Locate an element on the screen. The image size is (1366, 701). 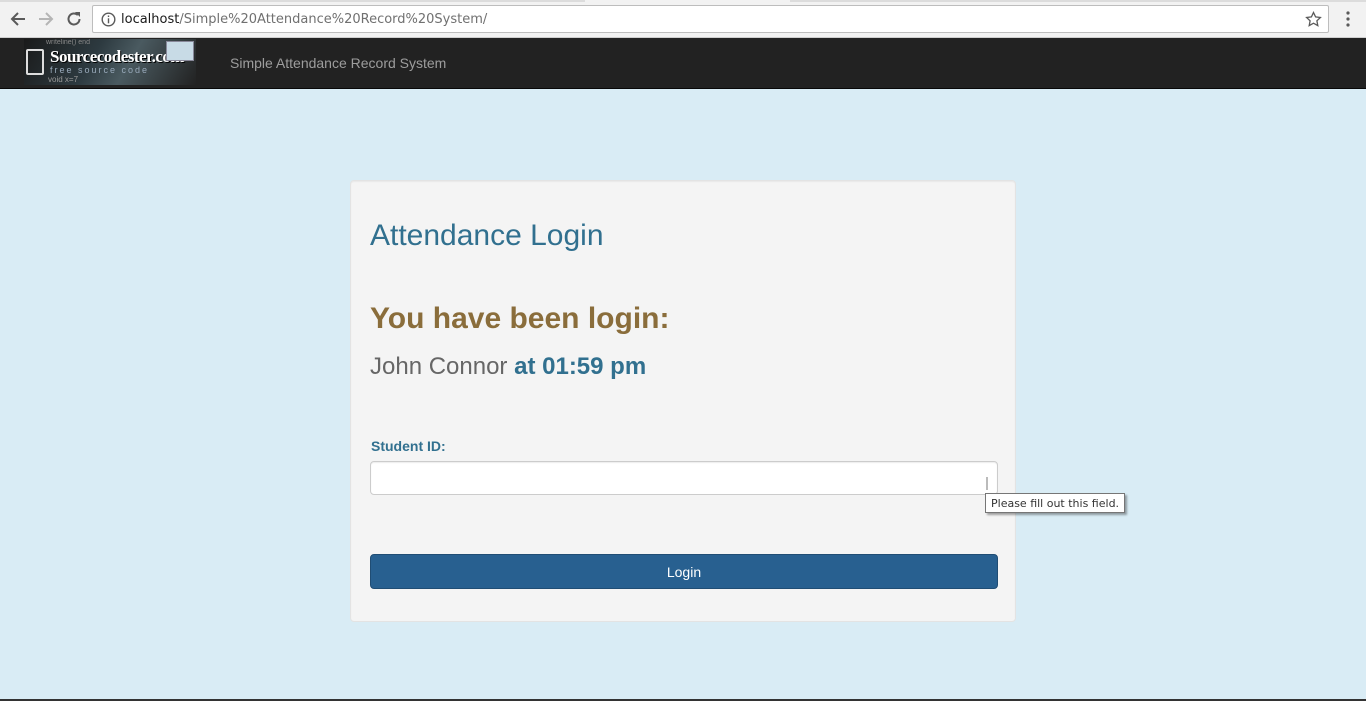
forward-arrow-icon is located at coordinates (46, 19).